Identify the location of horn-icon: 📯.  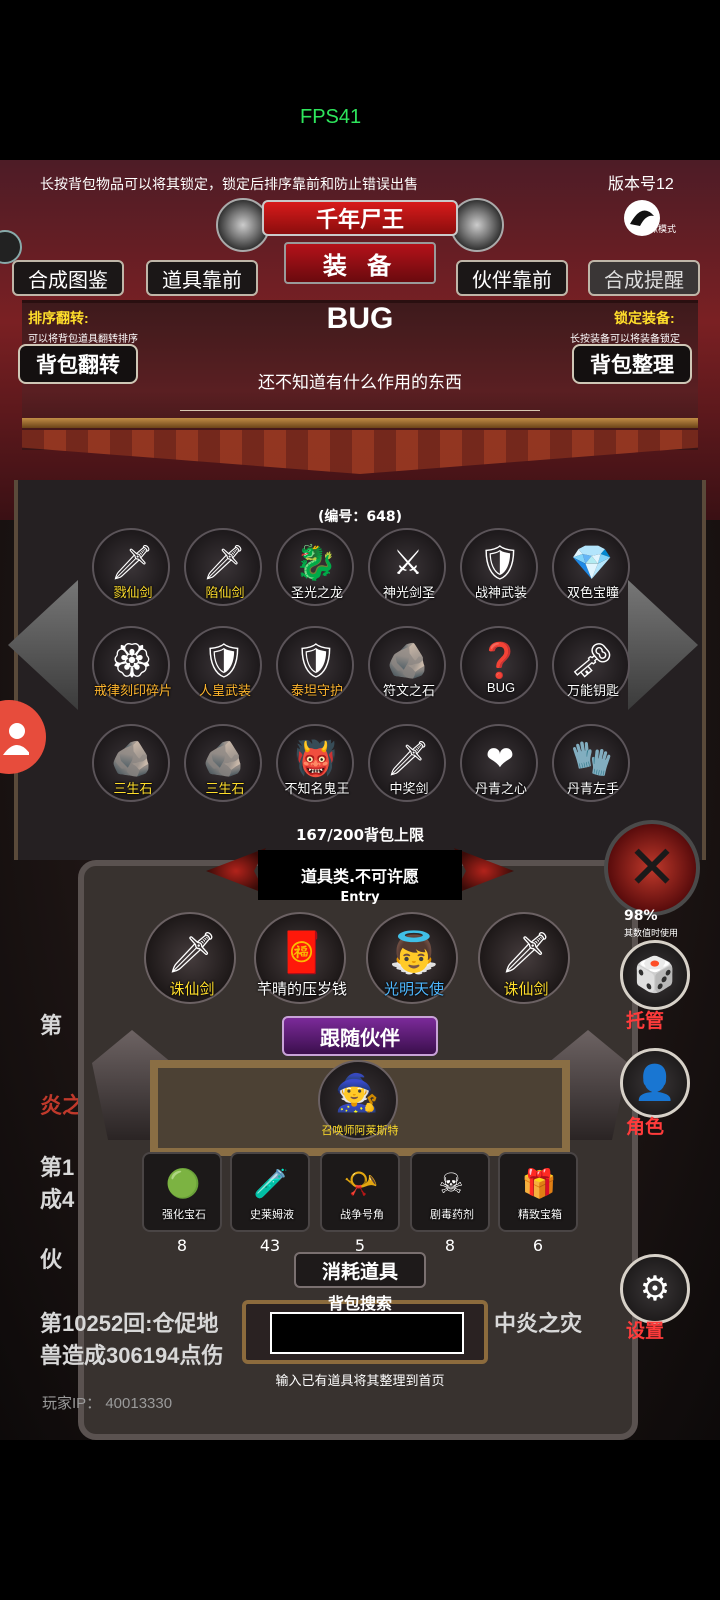
(361, 1183).